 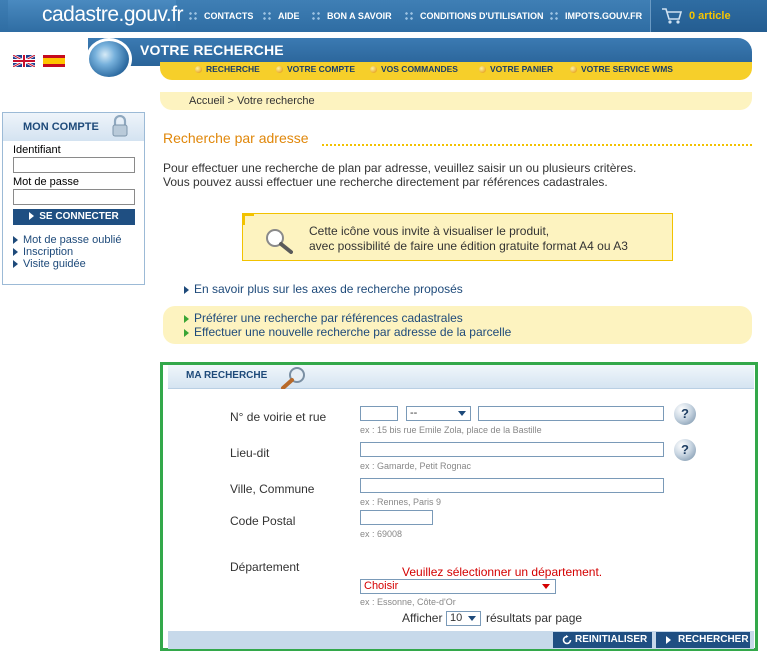 What do you see at coordinates (408, 602) in the screenshot?
I see `dept-hint: ex : Essonne, Côte-d'Or` at bounding box center [408, 602].